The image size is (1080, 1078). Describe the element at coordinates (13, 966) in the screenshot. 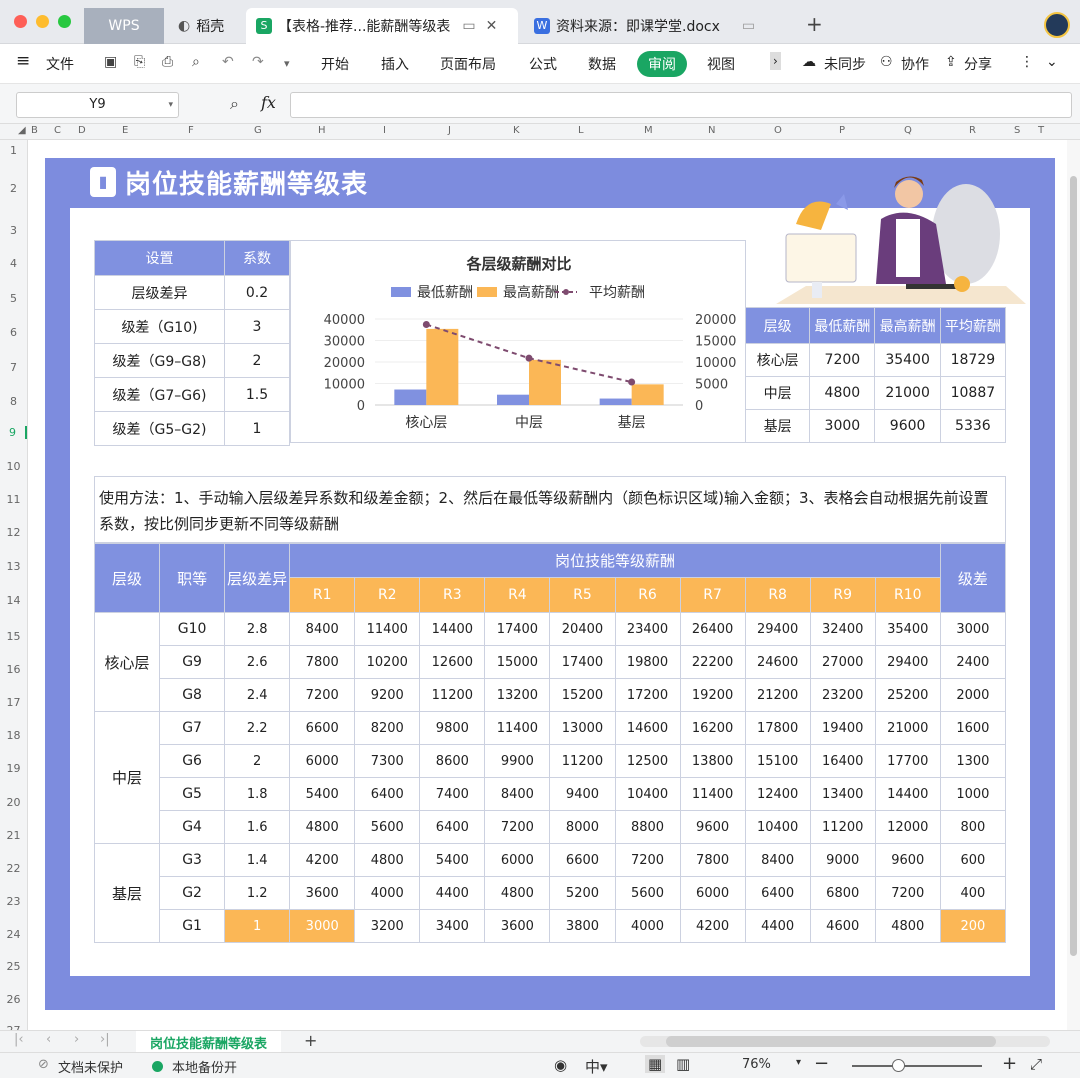

I see `row-number: 25` at that location.